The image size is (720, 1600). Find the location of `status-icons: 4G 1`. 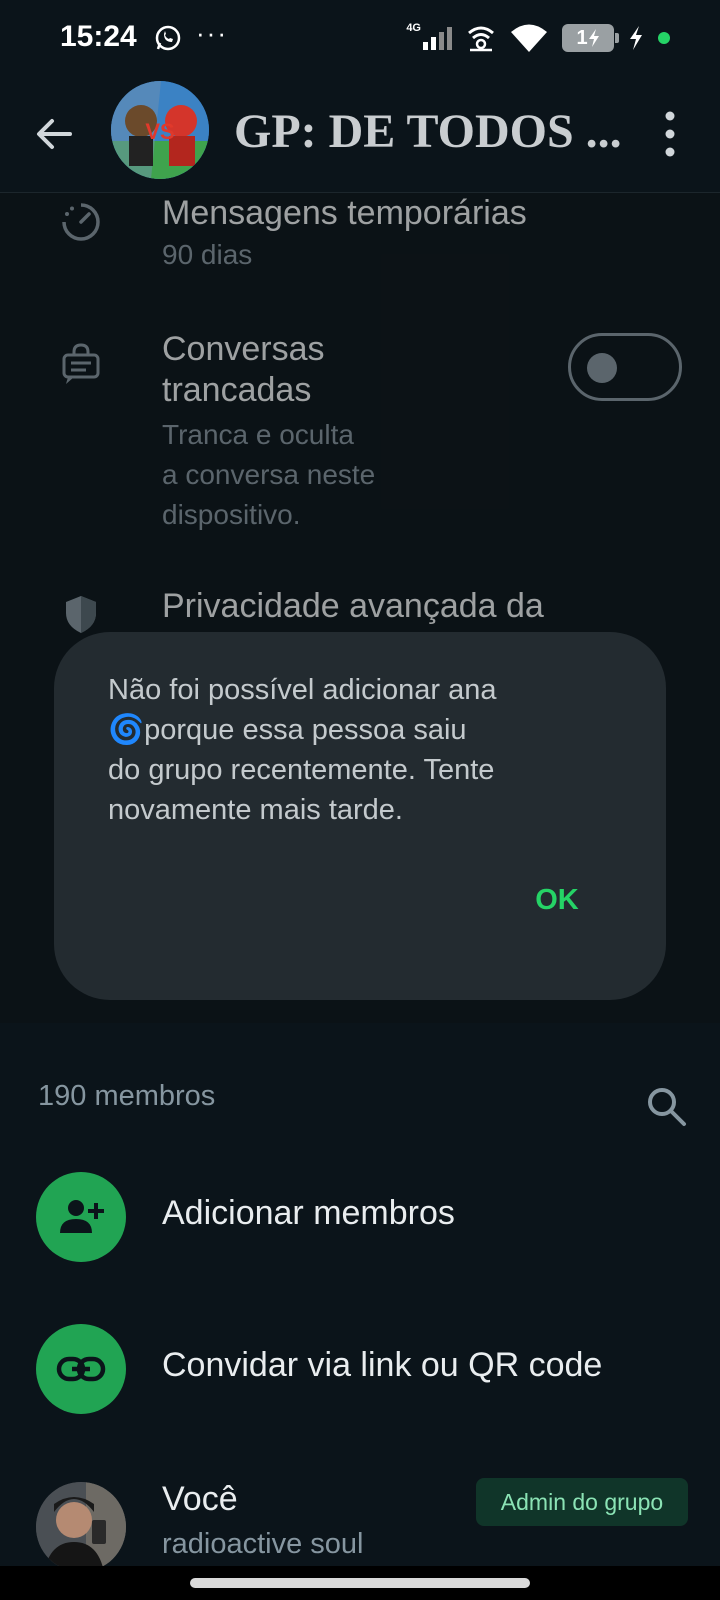

status-icons: 4G 1 is located at coordinates (538, 38).